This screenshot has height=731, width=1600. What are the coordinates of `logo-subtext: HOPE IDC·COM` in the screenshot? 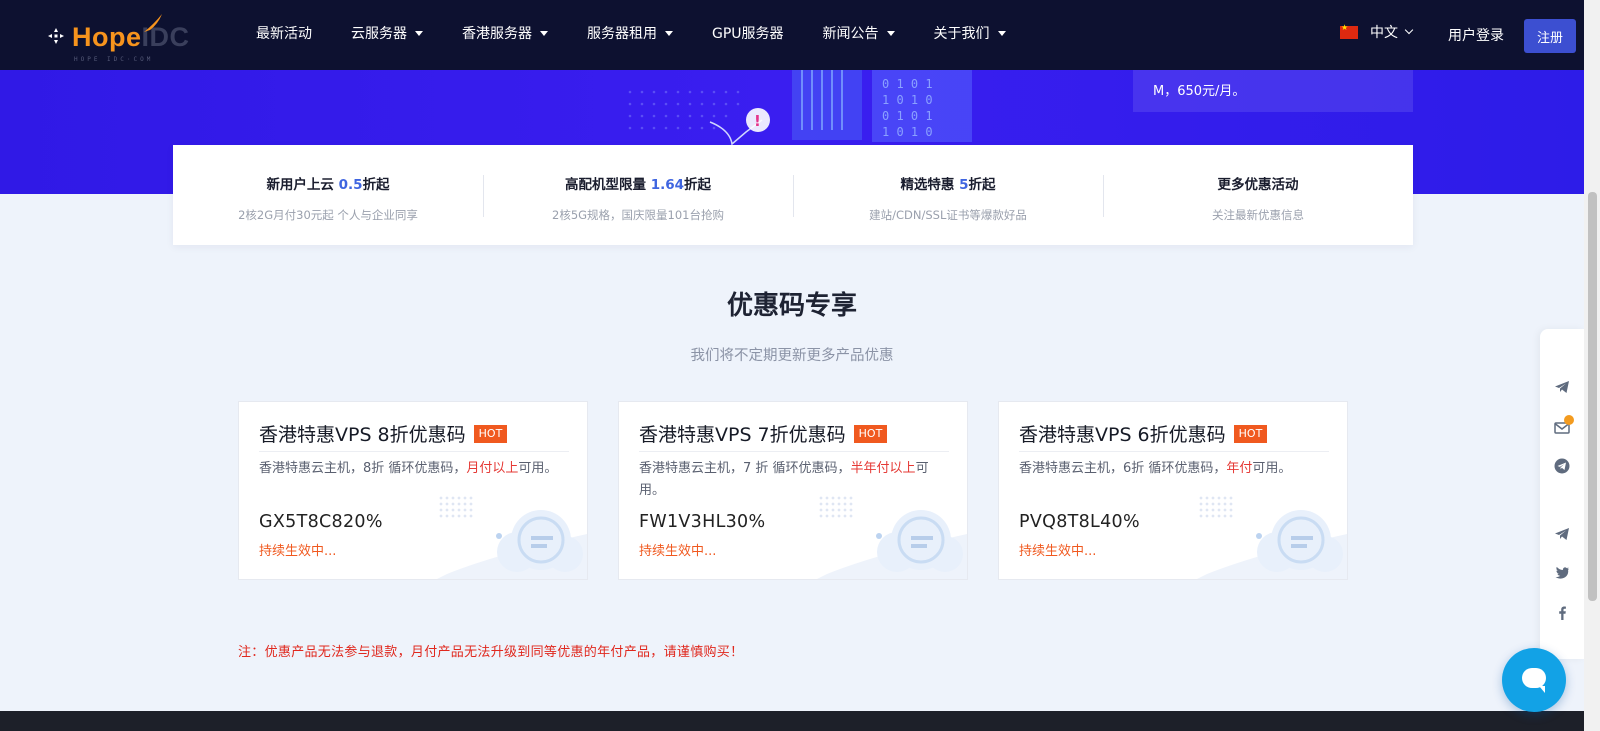 It's located at (114, 59).